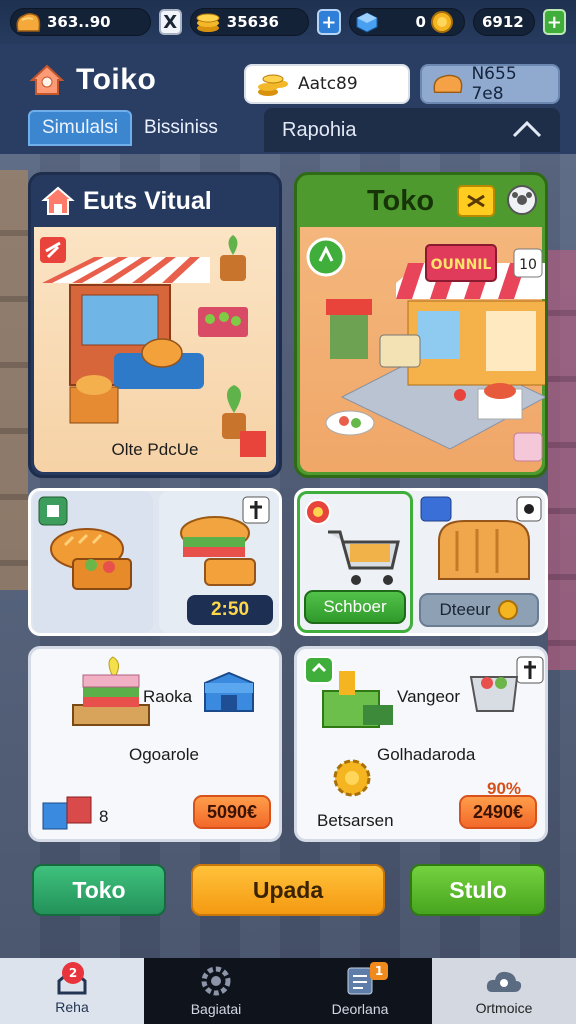  What do you see at coordinates (73, 973) in the screenshot?
I see `nav-home-badge: 2` at bounding box center [73, 973].